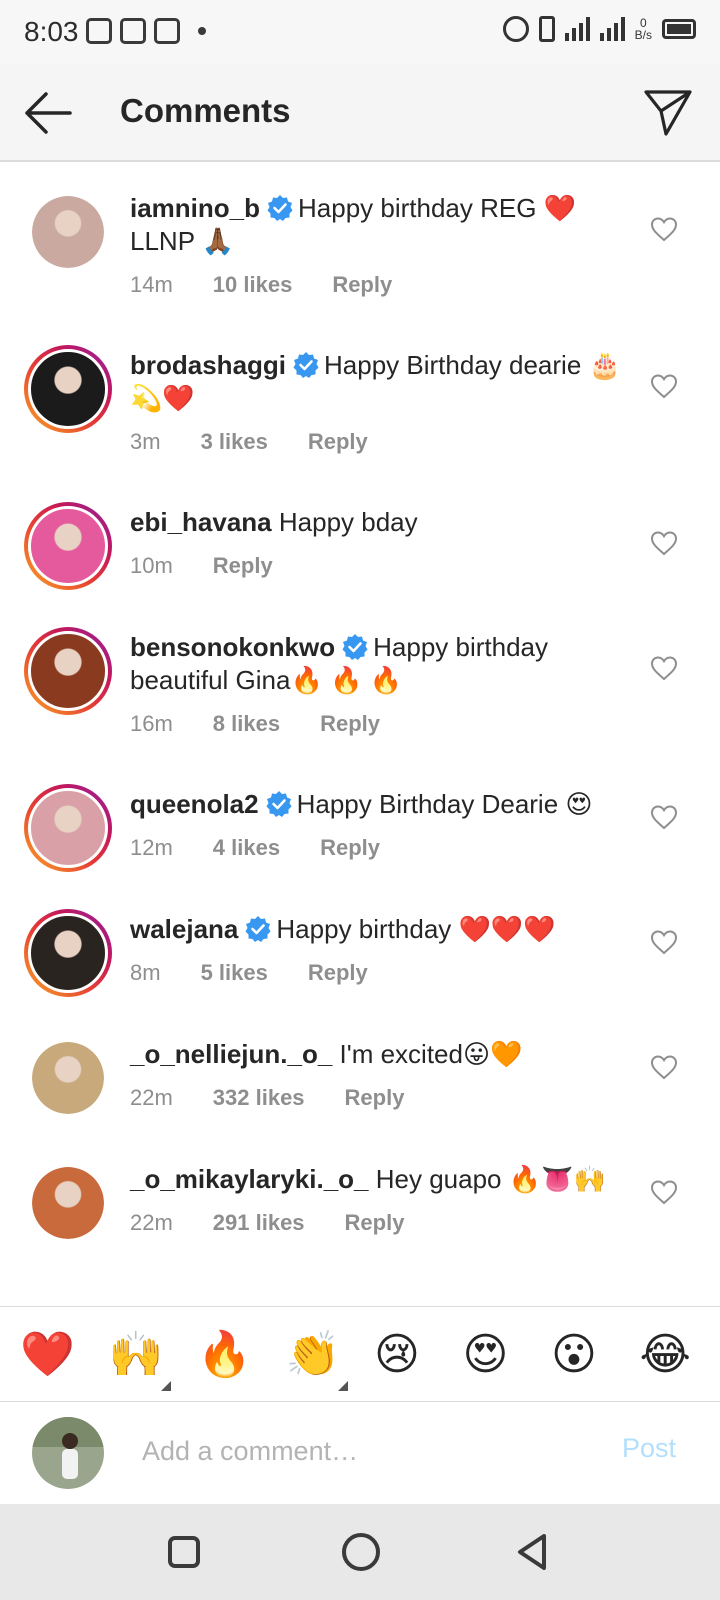 The image size is (720, 1600). Describe the element at coordinates (668, 112) in the screenshot. I see `direct-send-icon` at that location.